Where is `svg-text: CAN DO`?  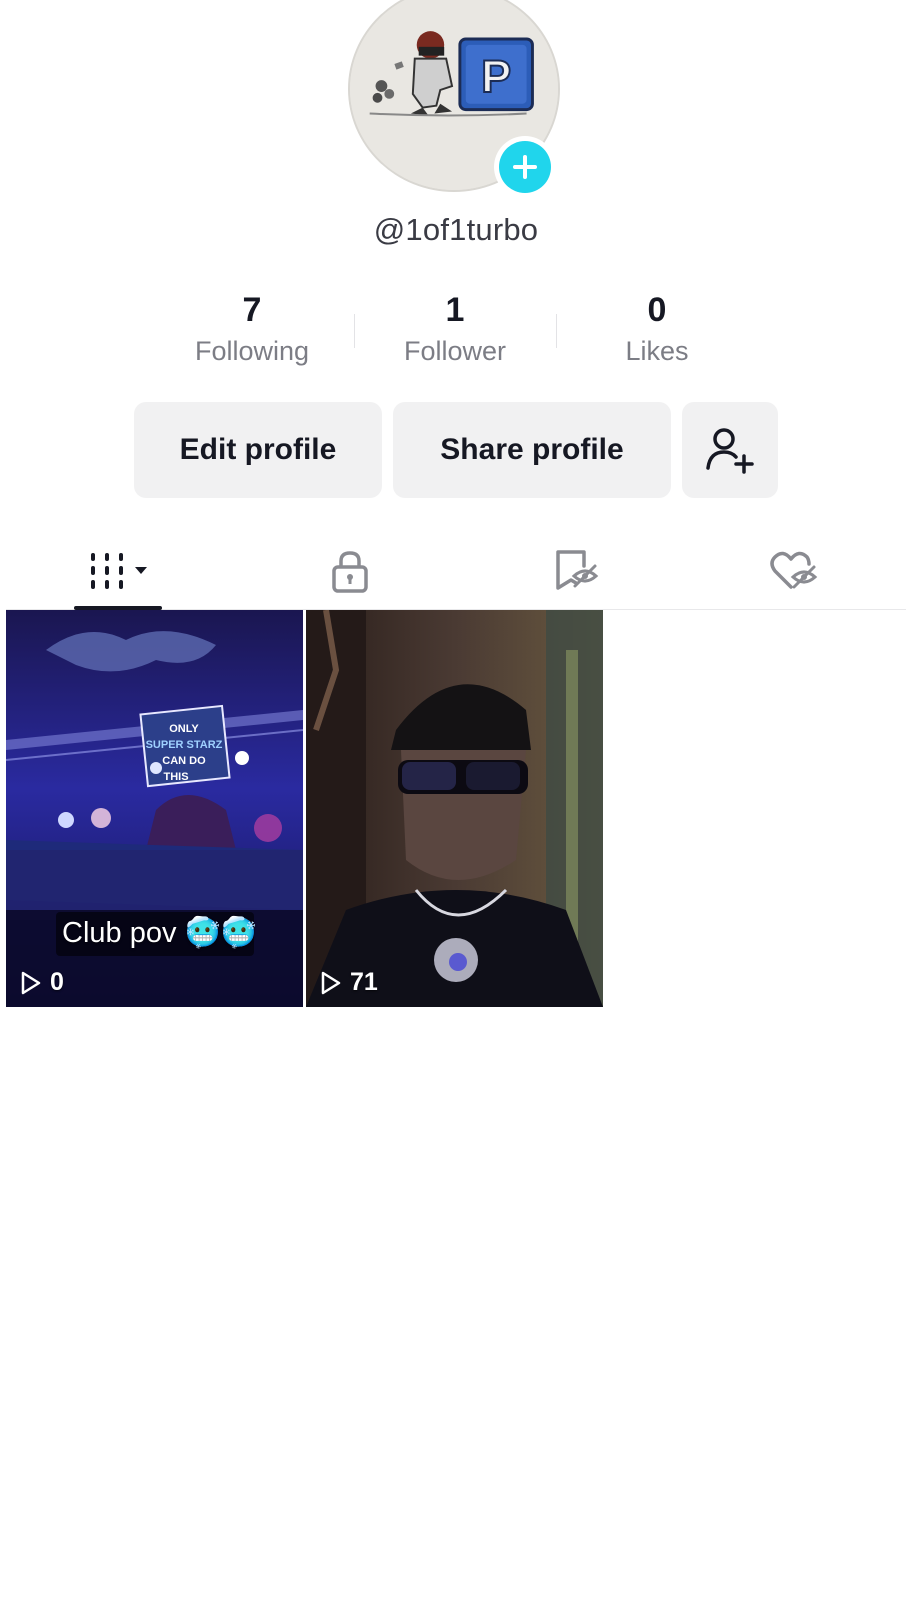 svg-text: CAN DO is located at coordinates (184, 761).